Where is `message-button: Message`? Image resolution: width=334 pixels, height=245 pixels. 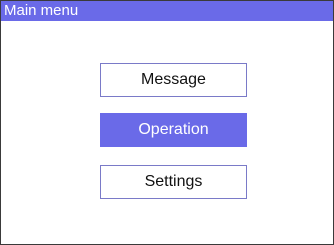
message-button: Message is located at coordinates (173, 80).